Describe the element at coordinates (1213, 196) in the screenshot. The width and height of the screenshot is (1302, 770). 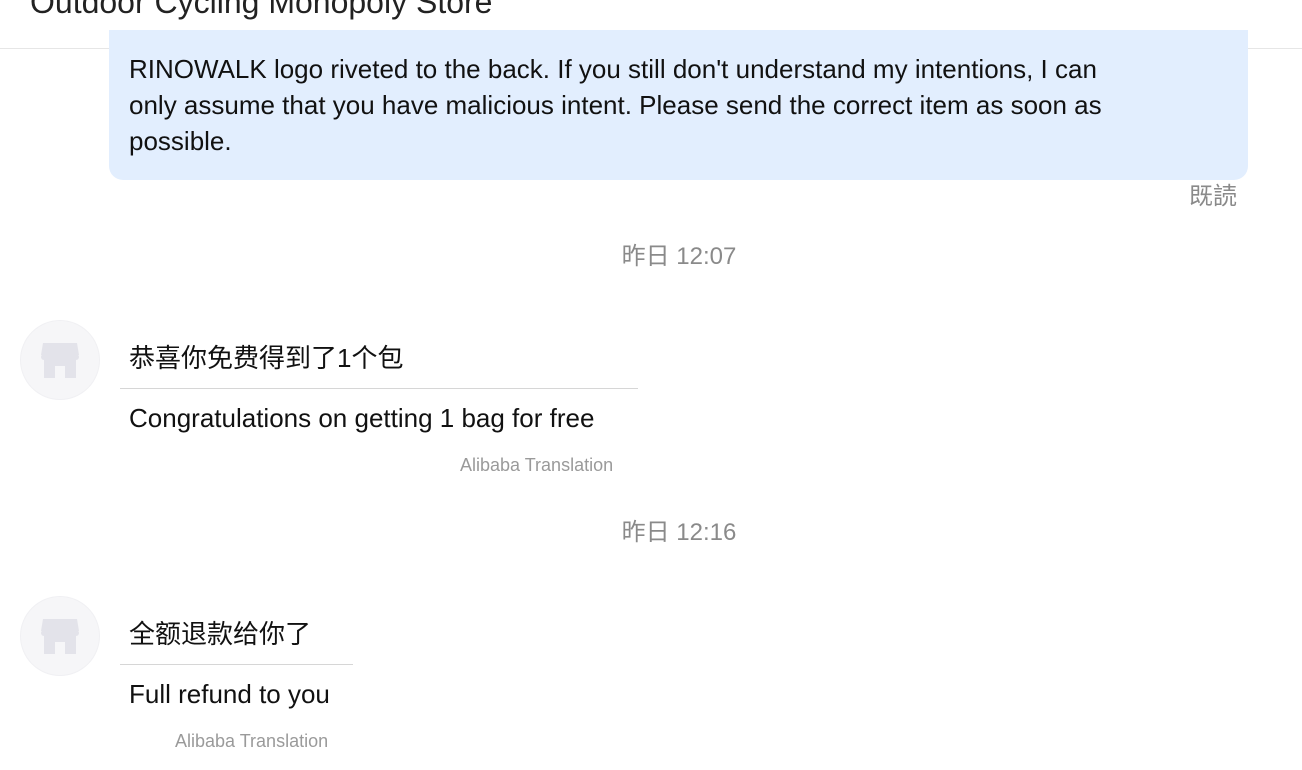
I see `read-receipt: 既読` at that location.